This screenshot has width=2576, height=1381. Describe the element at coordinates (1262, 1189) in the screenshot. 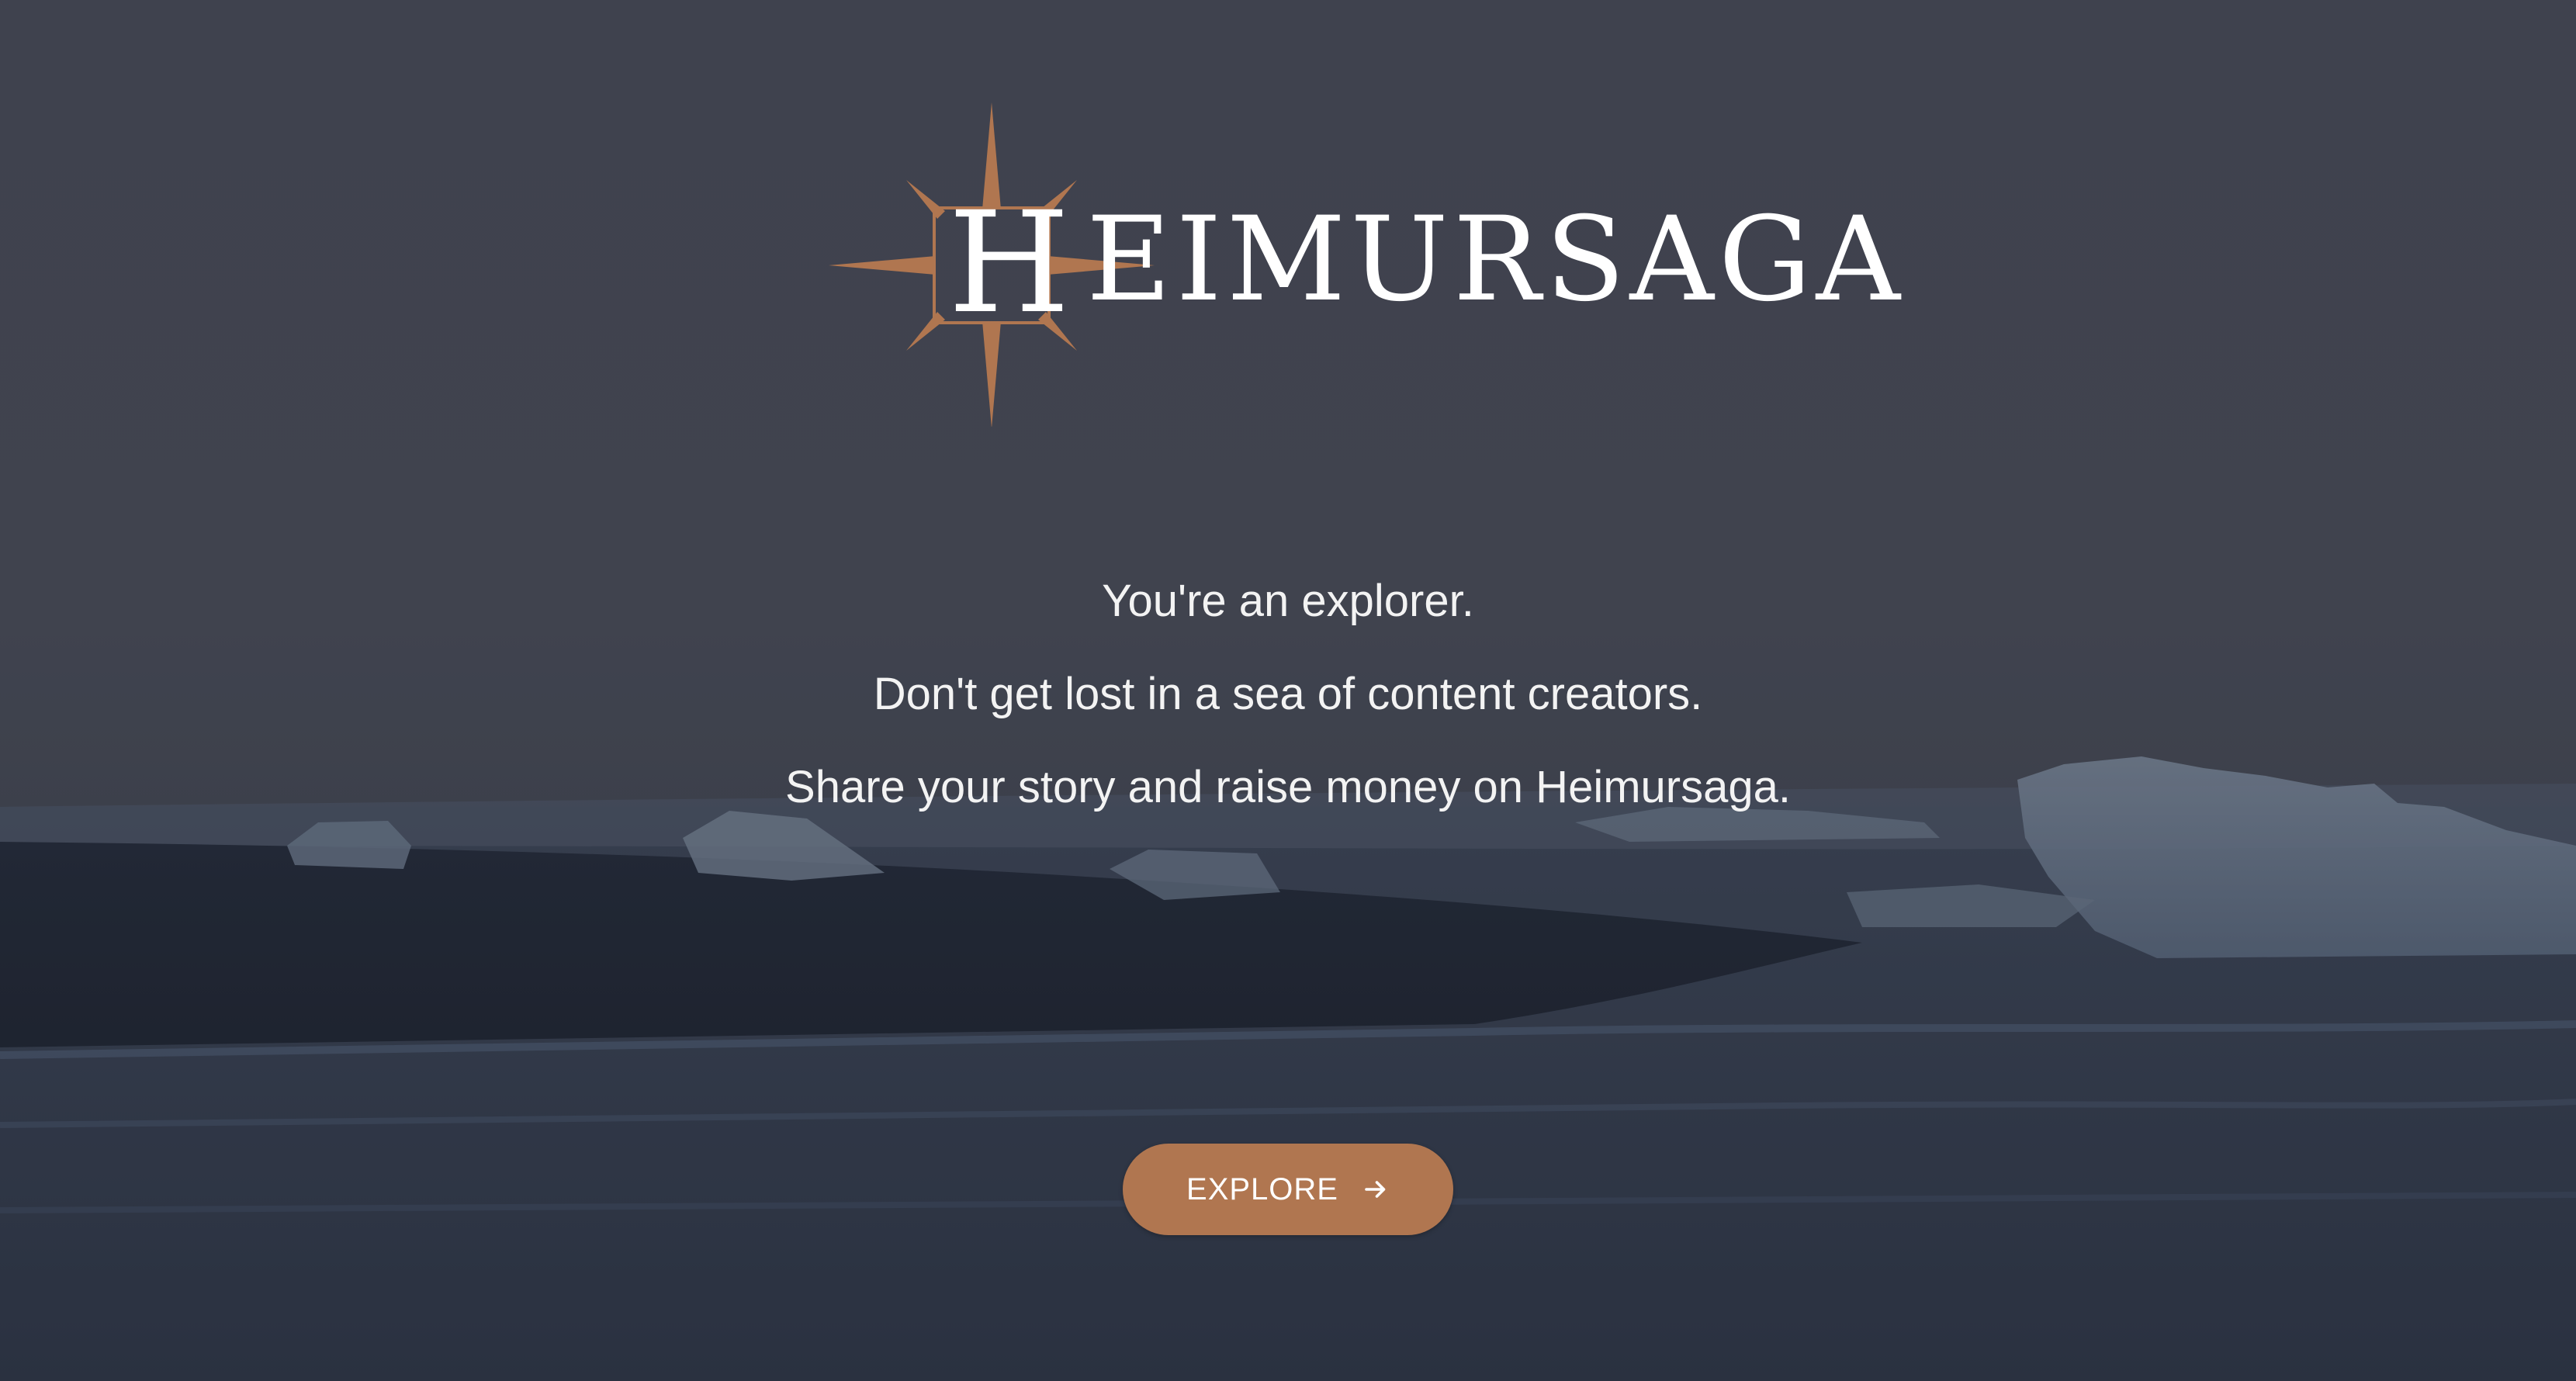

I see `explore-button-label: EXPLORE` at that location.